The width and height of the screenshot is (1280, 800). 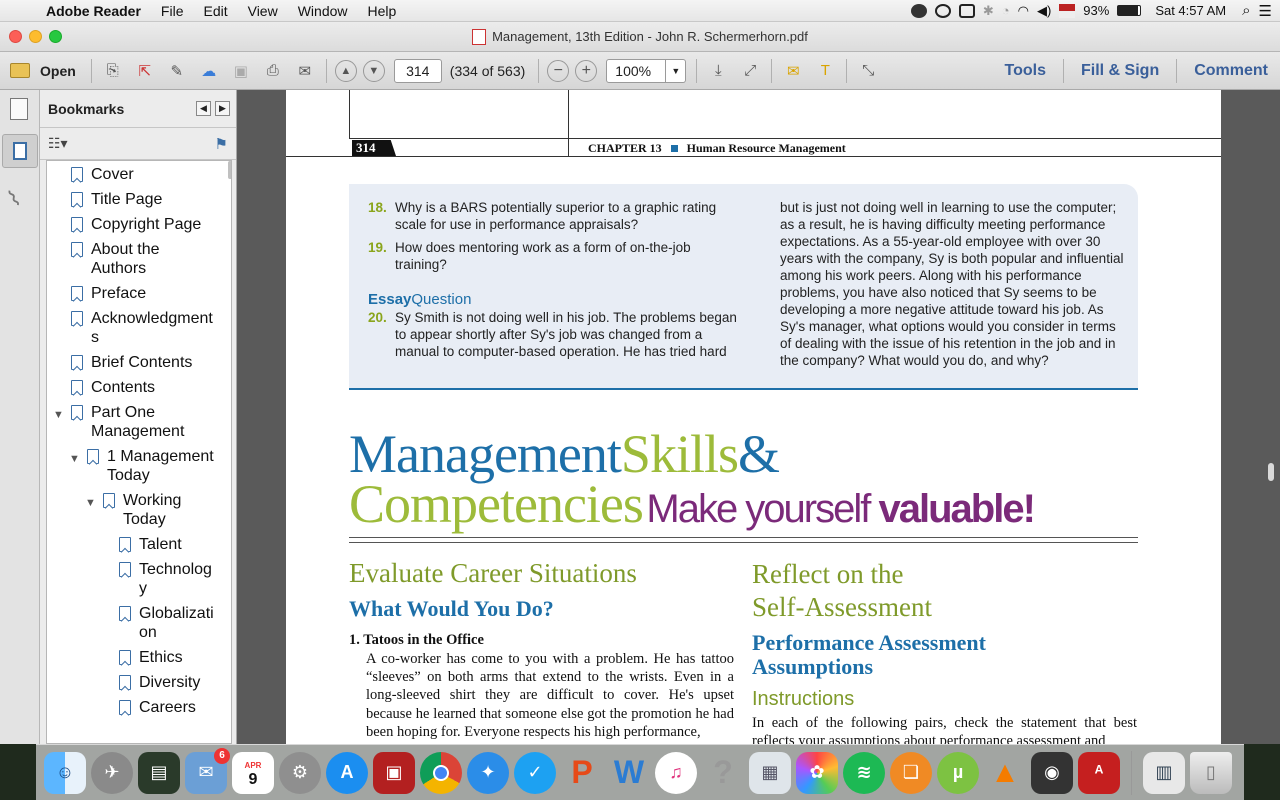 I want to click on full-screen-icon: ⤡, so click(x=868, y=71).